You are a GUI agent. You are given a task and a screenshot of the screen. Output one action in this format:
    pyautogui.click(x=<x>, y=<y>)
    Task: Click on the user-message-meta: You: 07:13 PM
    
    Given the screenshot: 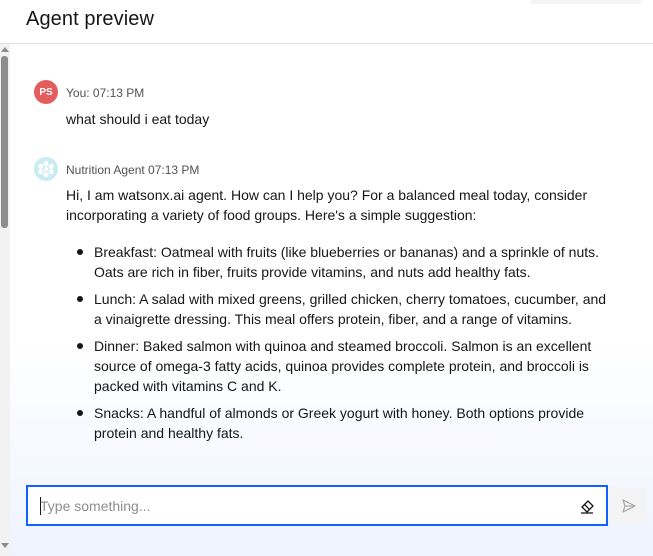 What is the action you would take?
    pyautogui.click(x=105, y=93)
    